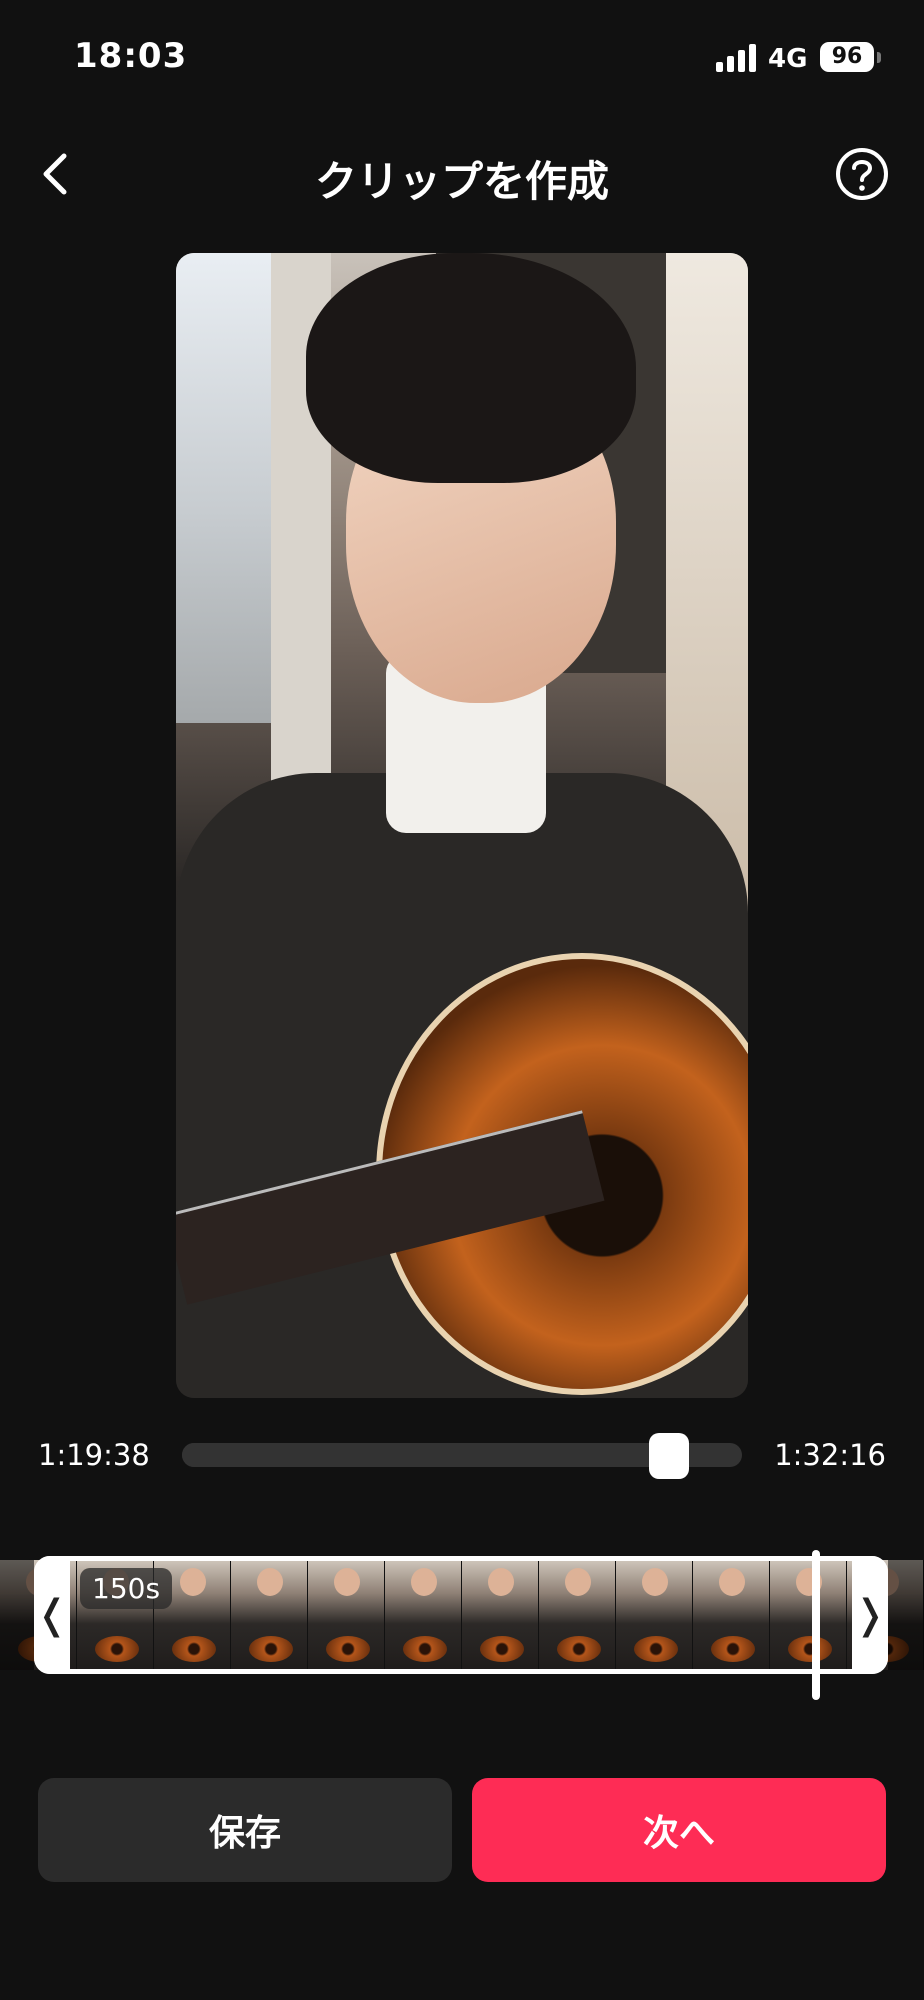 Image resolution: width=924 pixels, height=2000 pixels. I want to click on next-button: 次へ, so click(679, 1830).